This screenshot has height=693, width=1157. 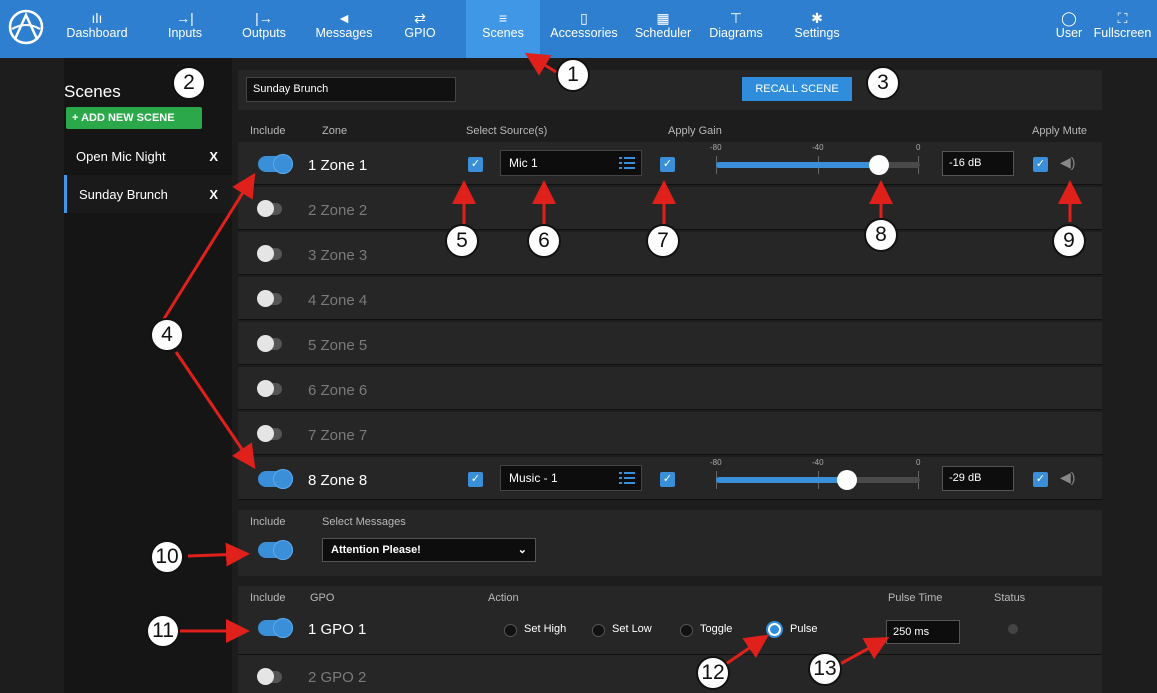 I want to click on zone-label: 8 Zone 8, so click(x=338, y=480).